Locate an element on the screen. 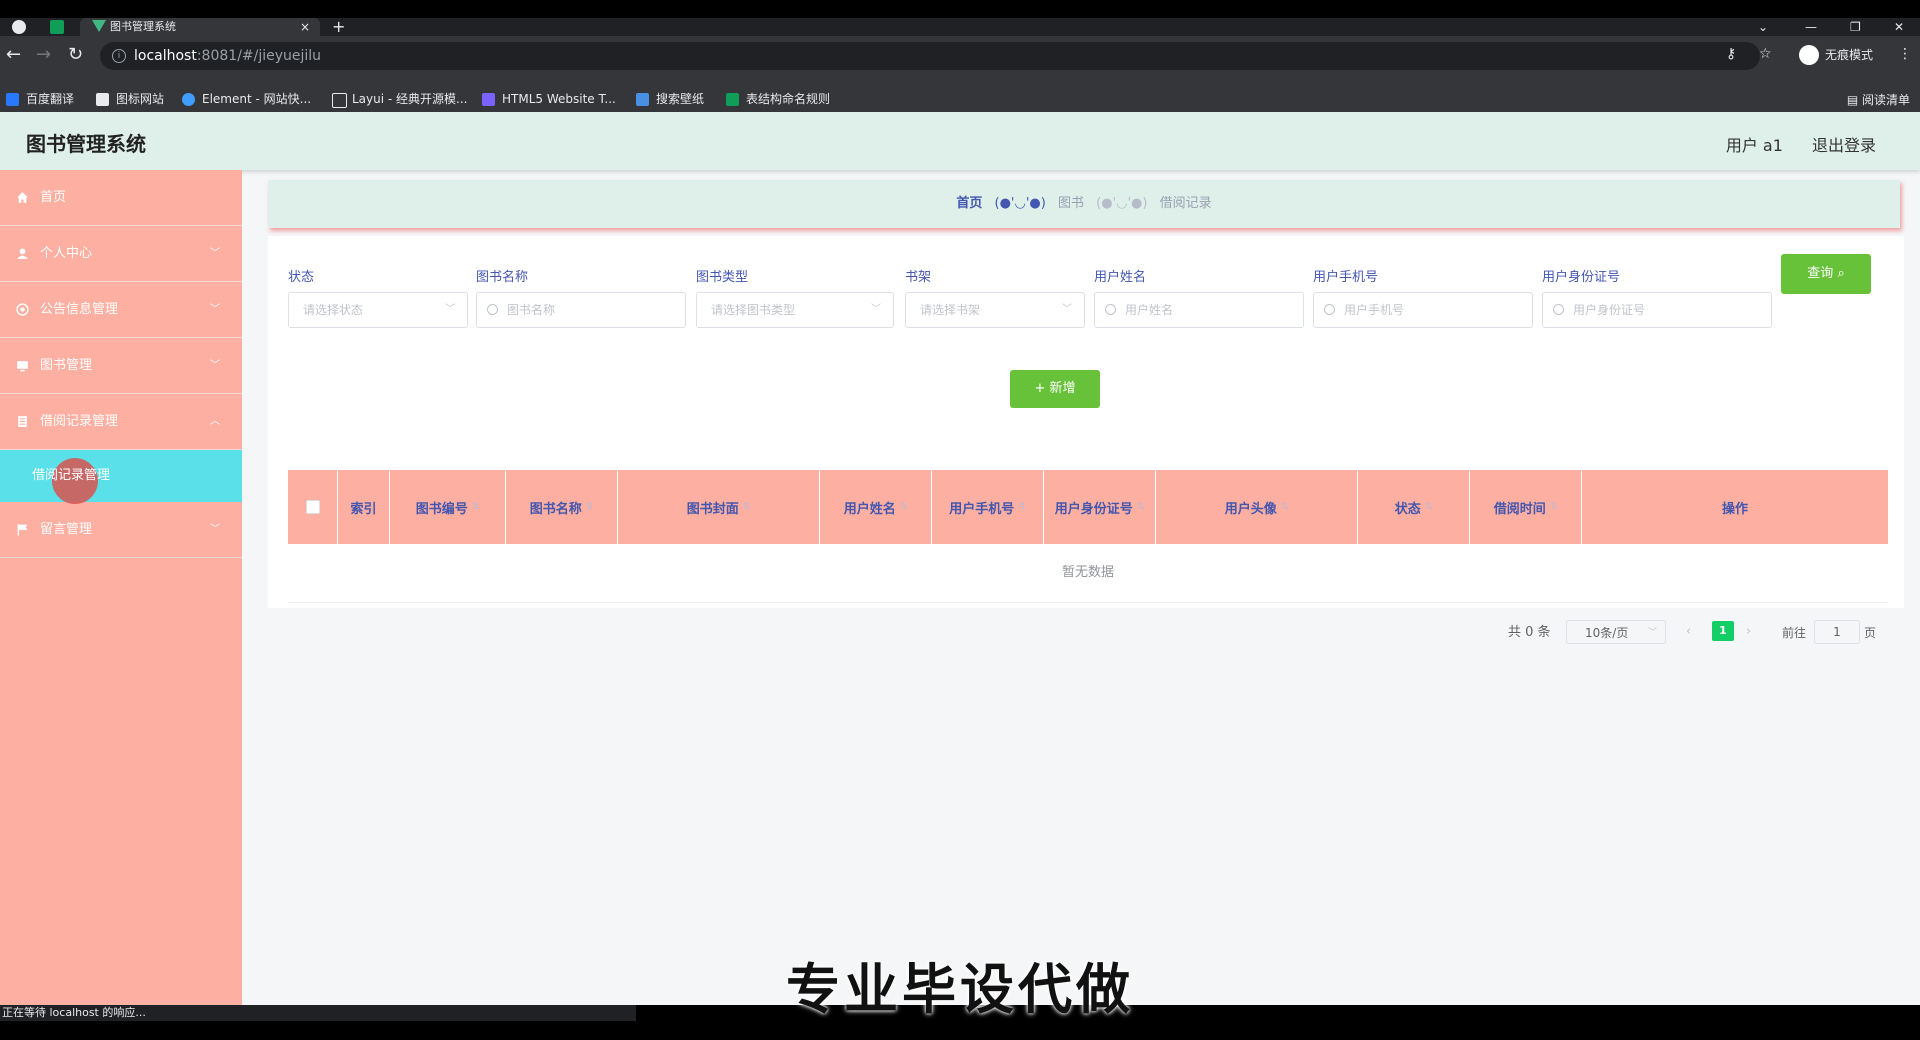 The height and width of the screenshot is (1040, 1920). add-button: + 新增 is located at coordinates (1055, 389).